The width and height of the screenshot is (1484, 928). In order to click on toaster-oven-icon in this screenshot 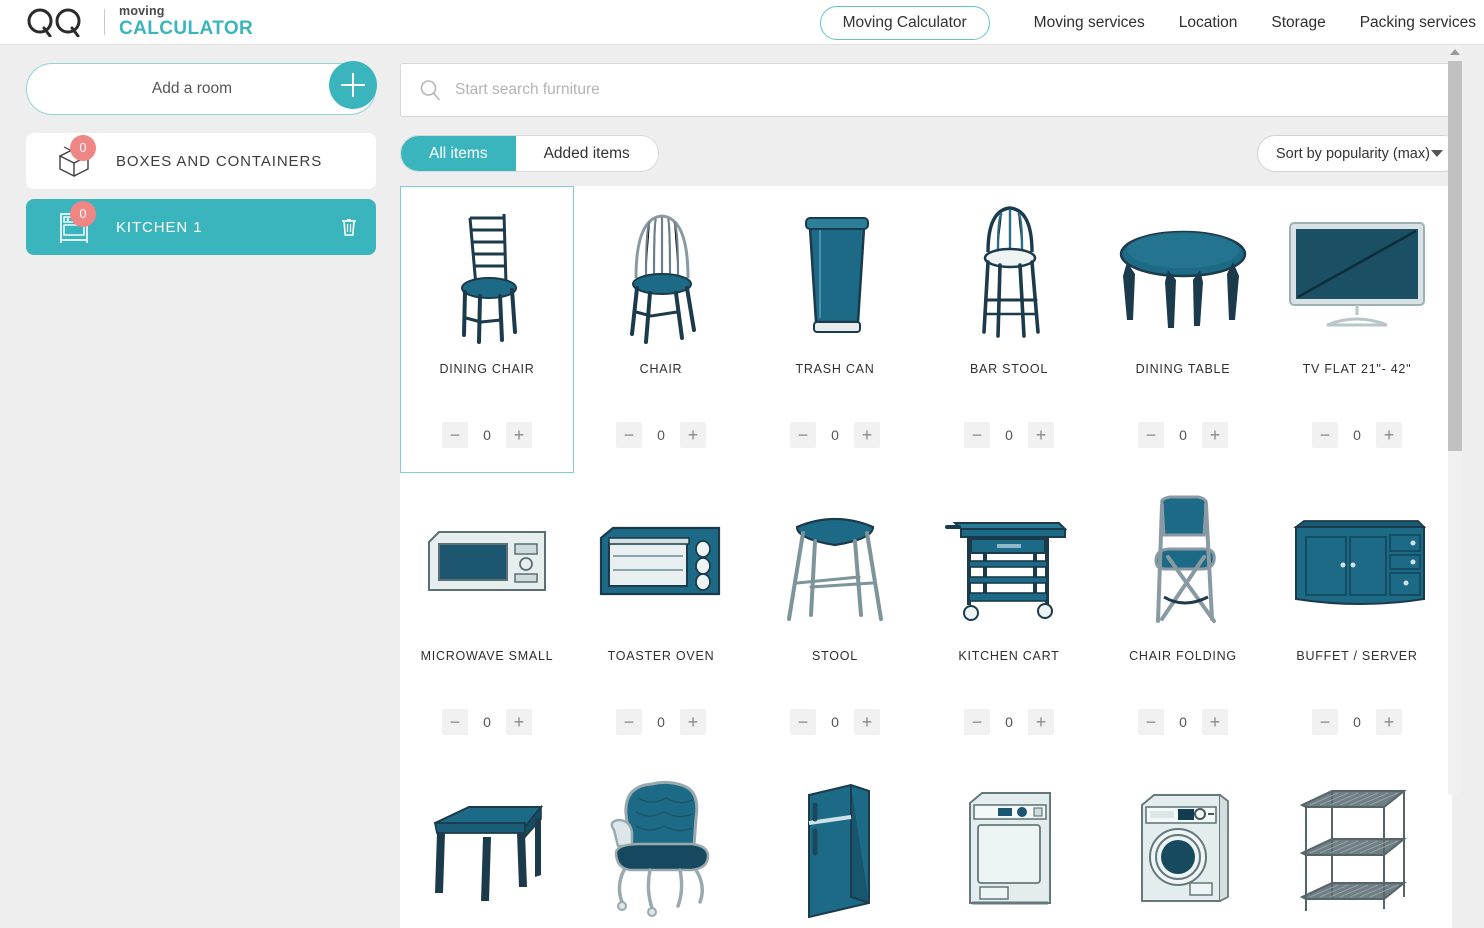, I will do `click(661, 561)`.